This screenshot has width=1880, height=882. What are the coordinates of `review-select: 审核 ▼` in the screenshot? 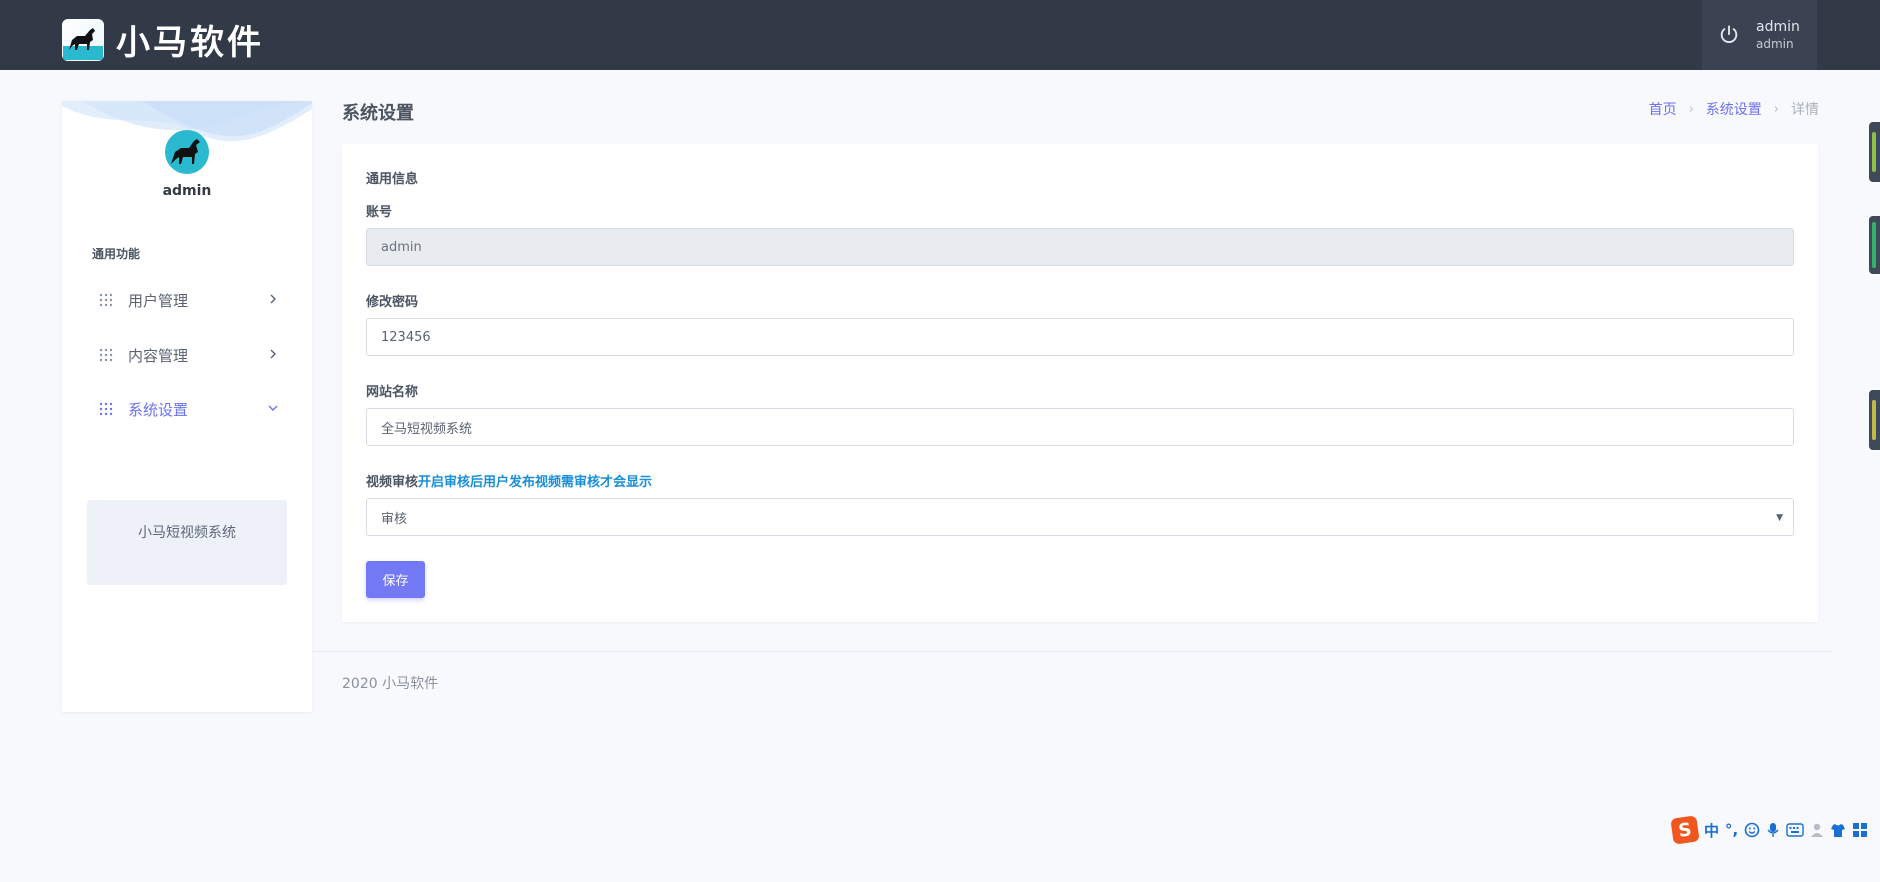 It's located at (1080, 517).